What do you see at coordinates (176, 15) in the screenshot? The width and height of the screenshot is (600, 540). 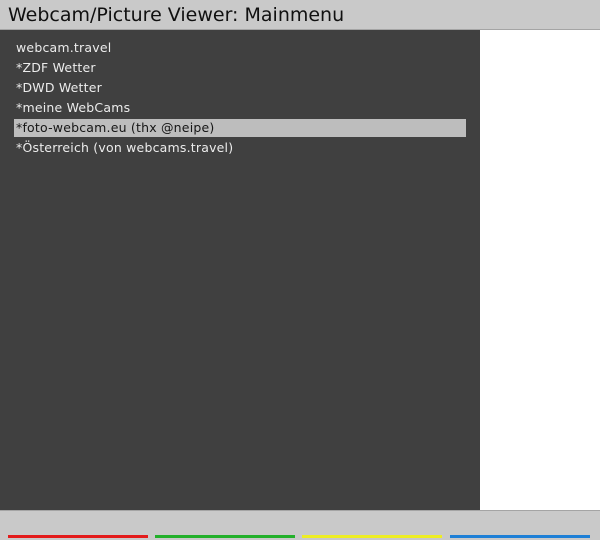 I see `page-title: Webcam/Picture Viewer: Mainmenu` at bounding box center [176, 15].